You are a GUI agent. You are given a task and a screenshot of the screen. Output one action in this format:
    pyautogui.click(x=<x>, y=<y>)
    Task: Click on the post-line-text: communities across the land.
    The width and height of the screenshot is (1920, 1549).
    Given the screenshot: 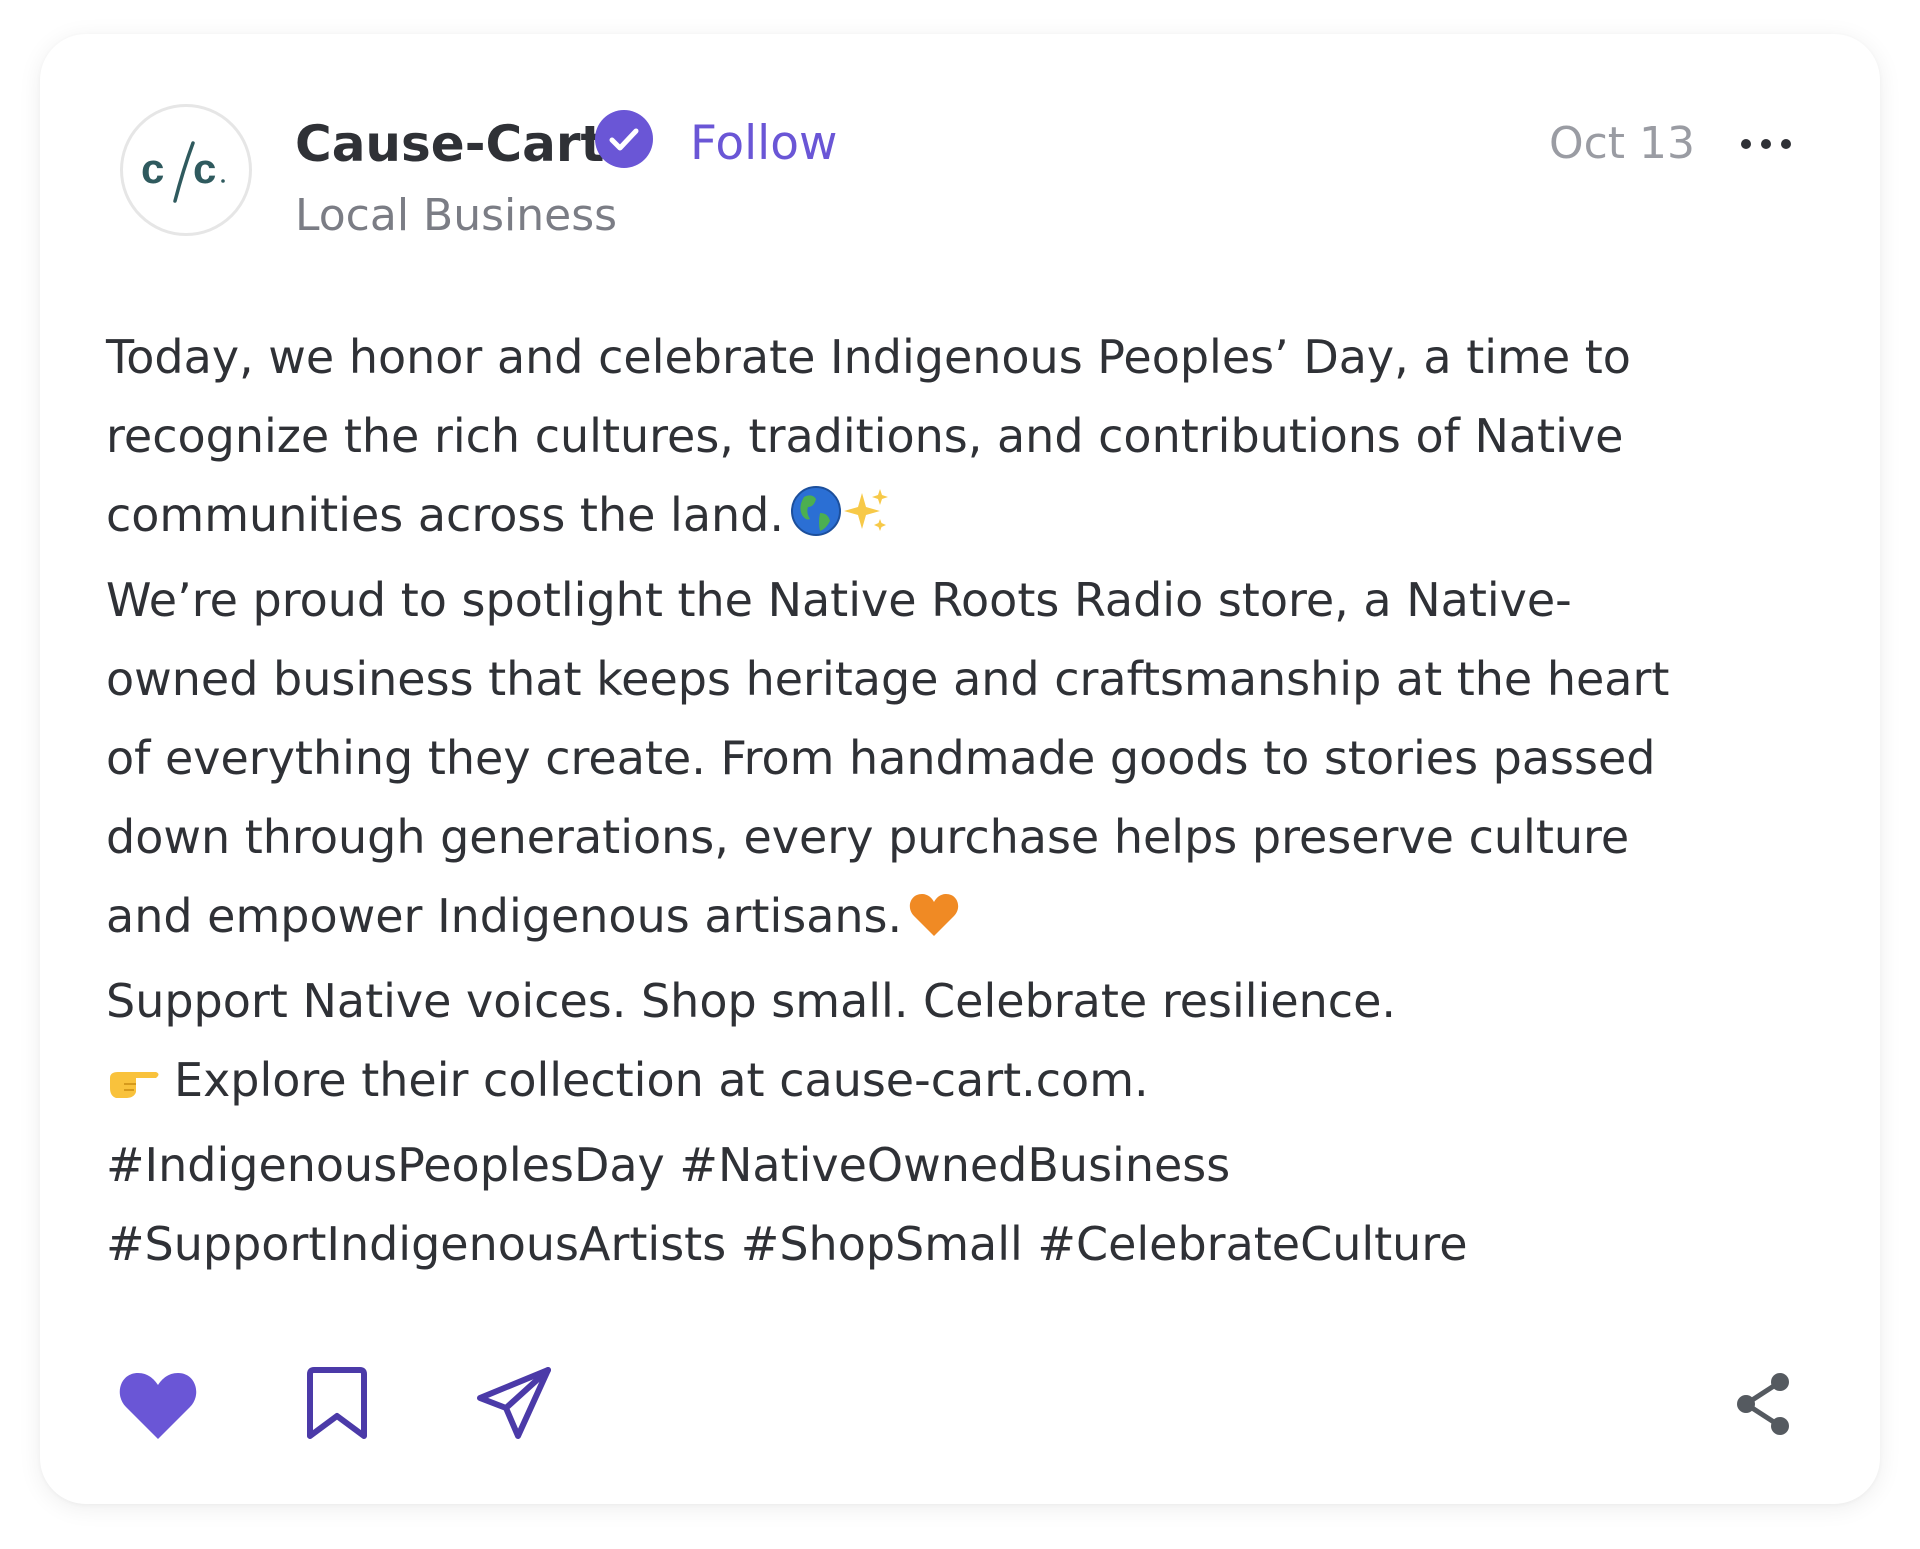 What is the action you would take?
    pyautogui.click(x=445, y=515)
    